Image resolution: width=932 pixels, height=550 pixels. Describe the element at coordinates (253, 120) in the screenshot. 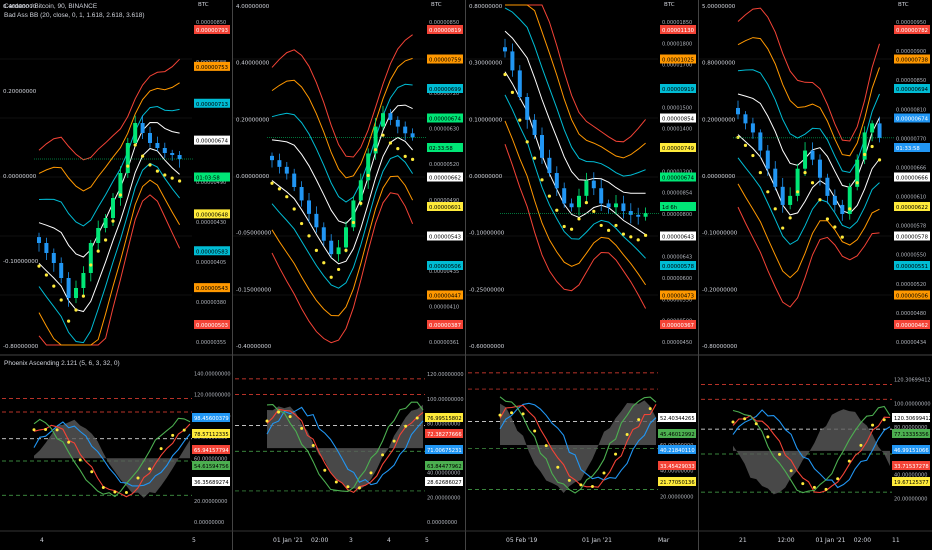

I see `left-axis-tick: 0.20000000` at that location.